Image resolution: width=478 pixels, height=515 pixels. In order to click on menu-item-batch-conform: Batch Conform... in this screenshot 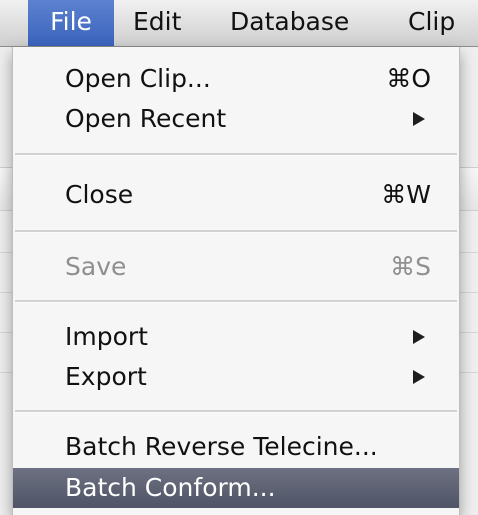, I will do `click(236, 488)`.